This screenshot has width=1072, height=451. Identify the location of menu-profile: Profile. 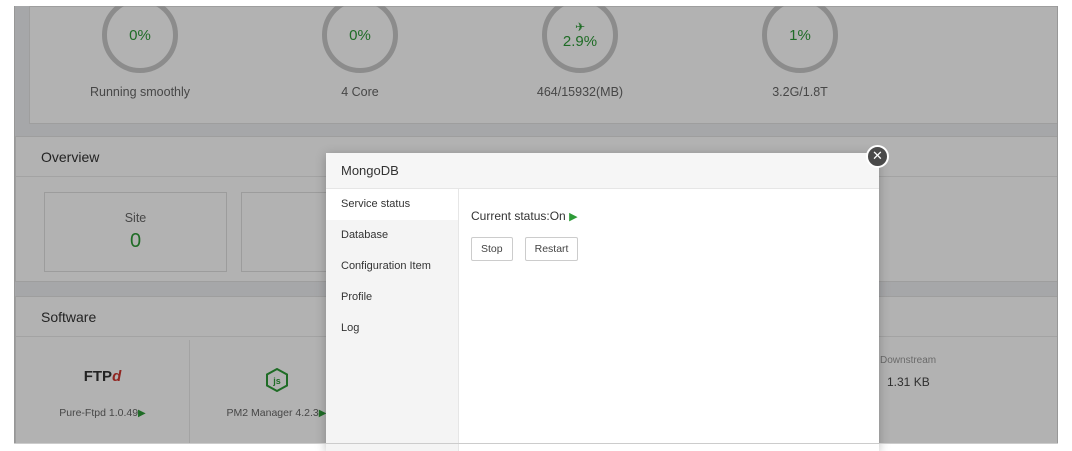
(392, 297).